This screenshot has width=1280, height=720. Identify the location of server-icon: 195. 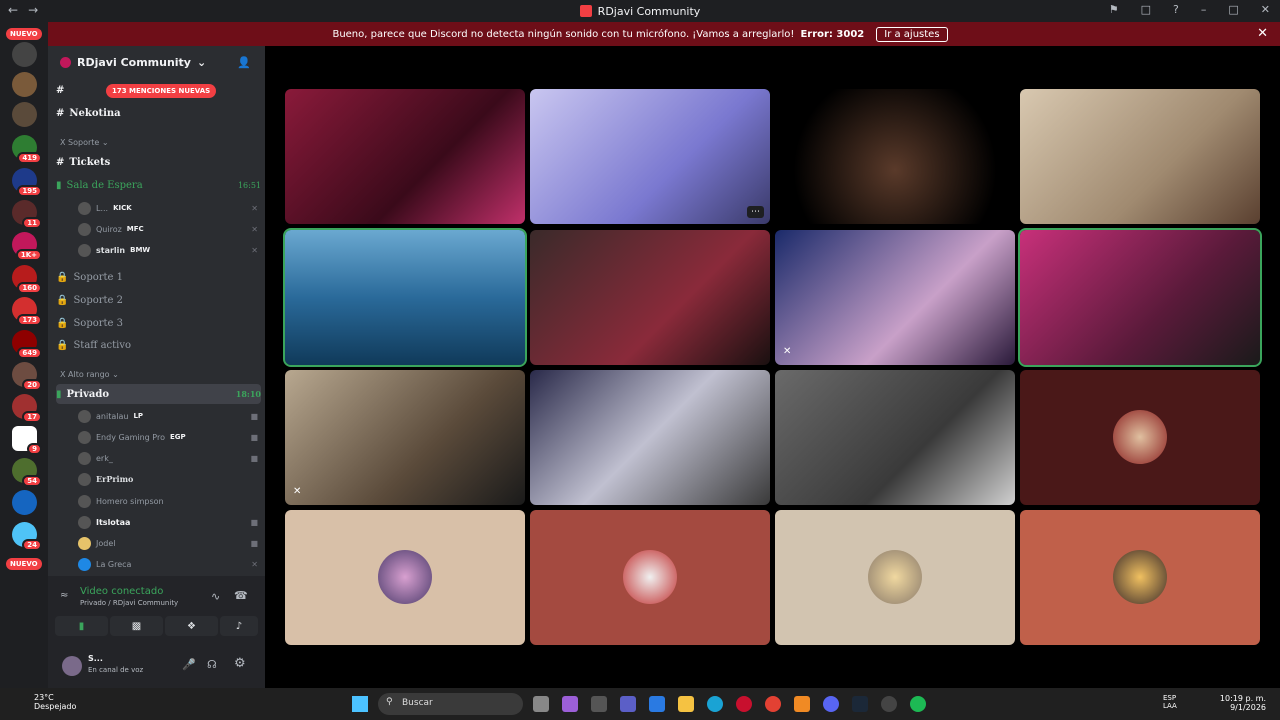
(27, 182).